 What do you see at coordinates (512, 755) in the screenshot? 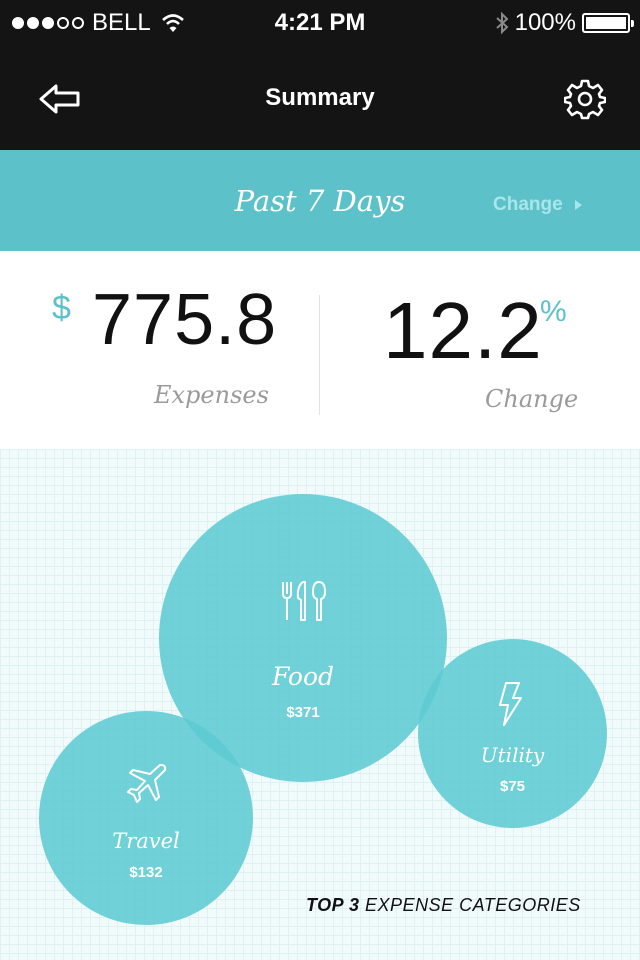
I see `category-name: Utility` at bounding box center [512, 755].